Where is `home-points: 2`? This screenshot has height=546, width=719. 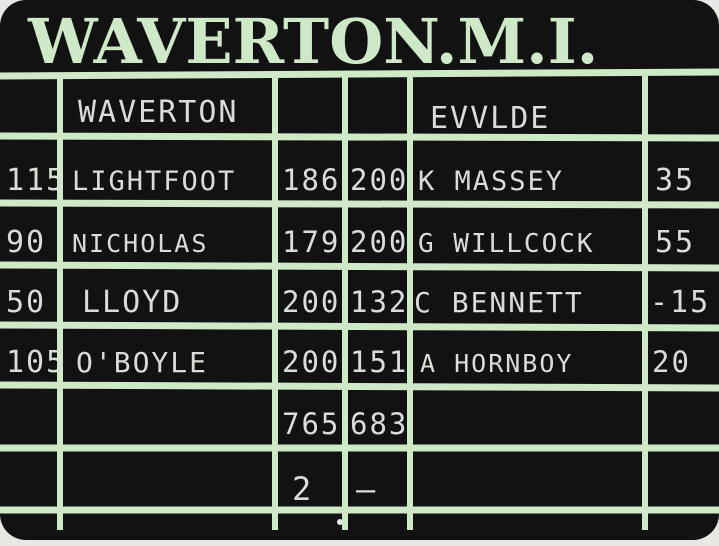
home-points: 2 is located at coordinates (302, 489).